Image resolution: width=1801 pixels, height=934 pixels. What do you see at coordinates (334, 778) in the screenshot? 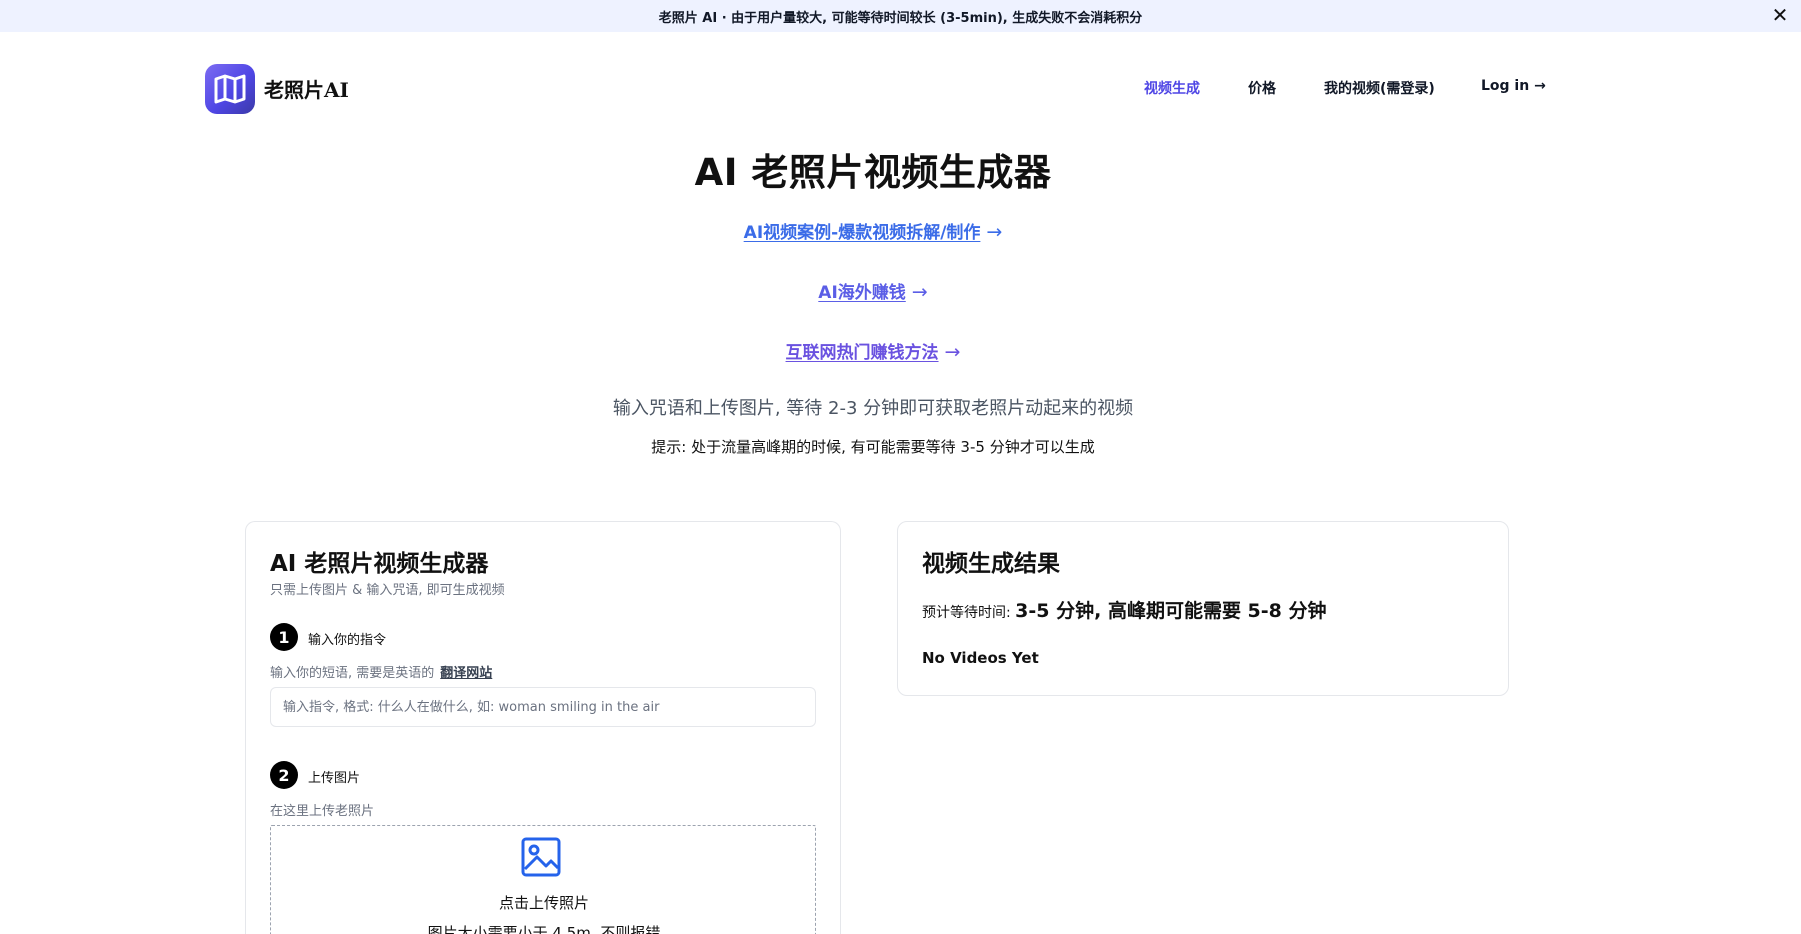
I see `step-2-label: 上传图片` at bounding box center [334, 778].